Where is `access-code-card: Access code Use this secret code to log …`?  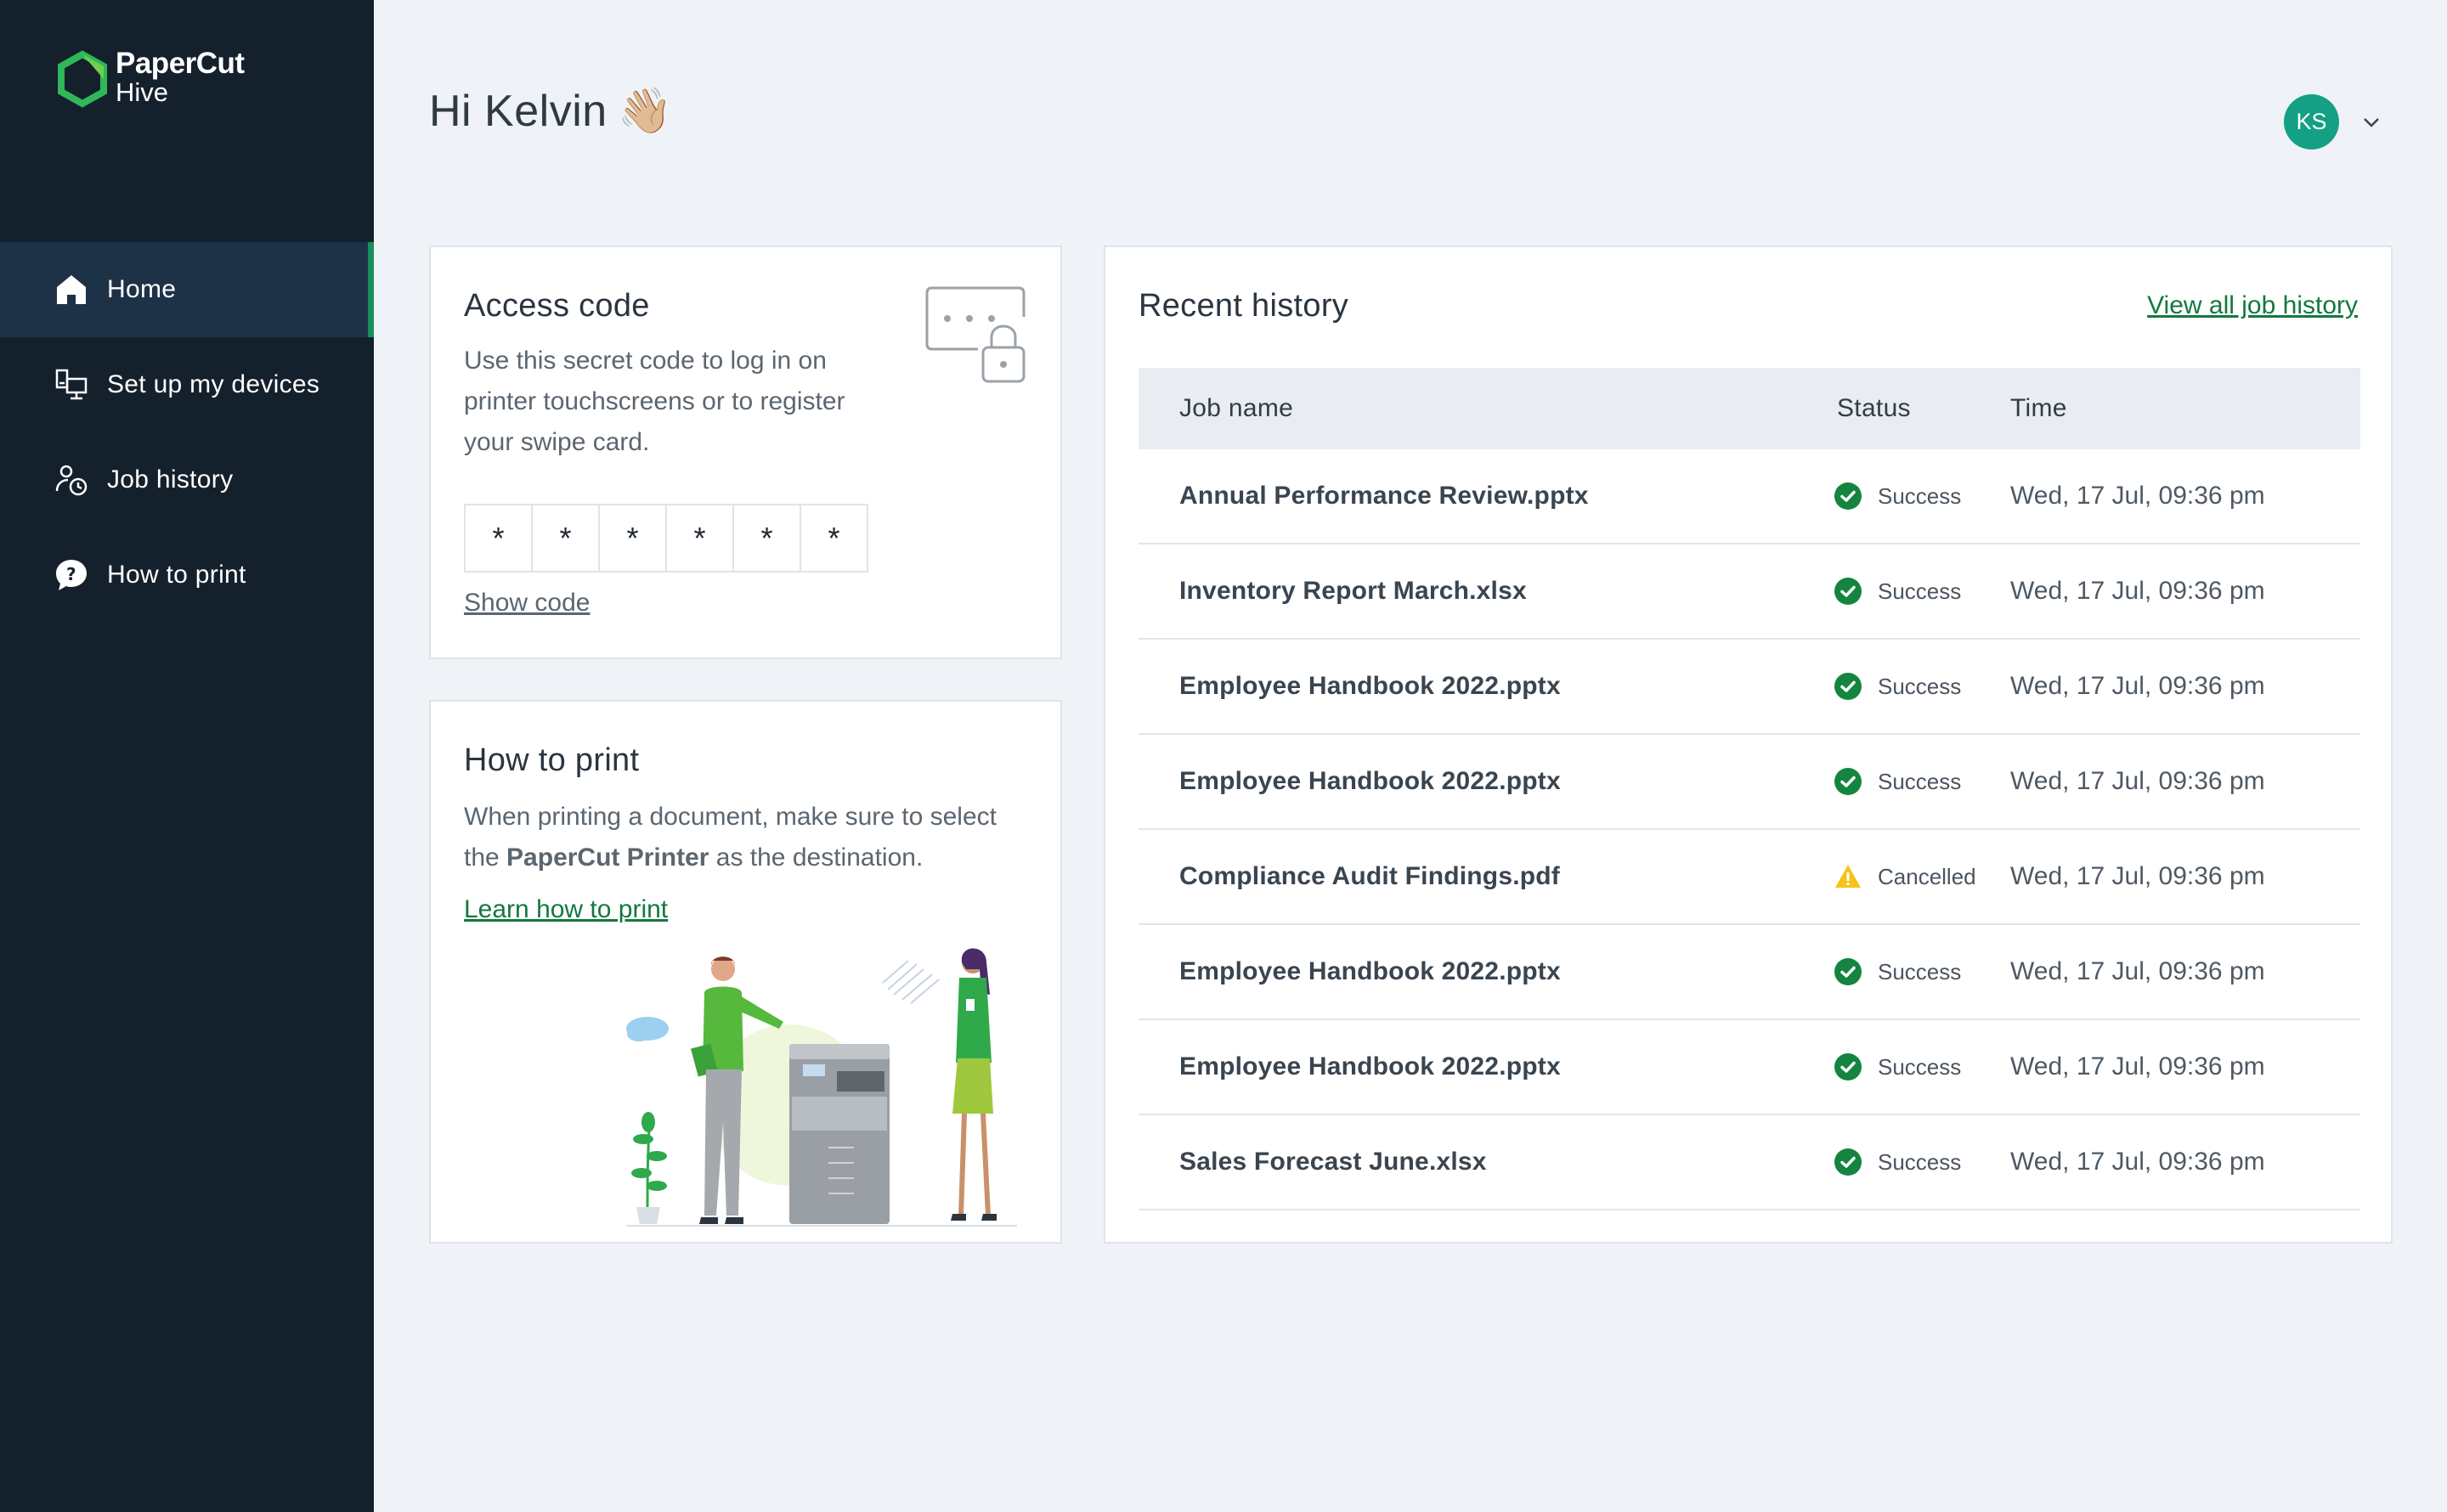 access-code-card: Access code Use this secret code to log … is located at coordinates (745, 452).